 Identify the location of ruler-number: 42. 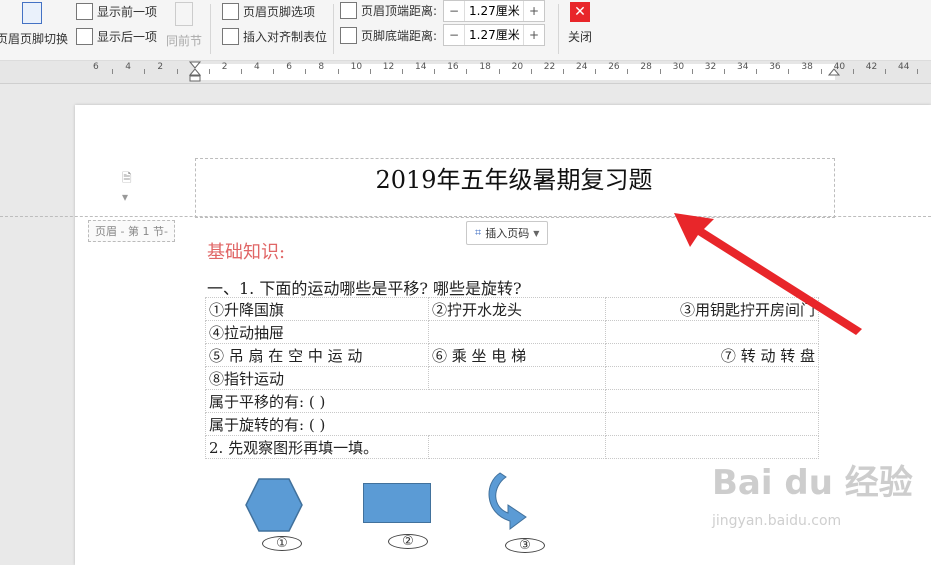
(871, 67).